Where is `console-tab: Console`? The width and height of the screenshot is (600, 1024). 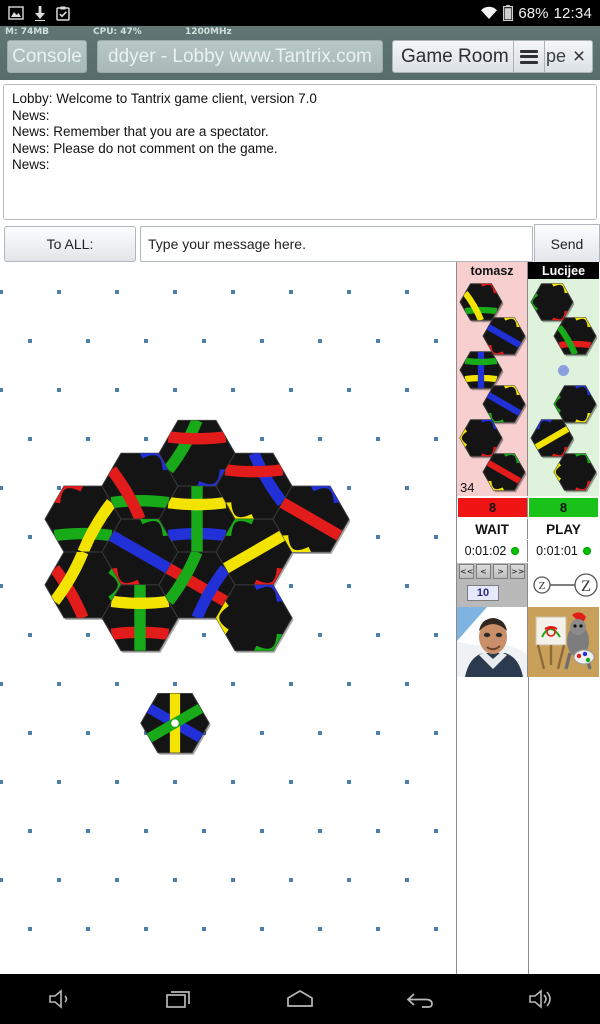 console-tab: Console is located at coordinates (47, 56).